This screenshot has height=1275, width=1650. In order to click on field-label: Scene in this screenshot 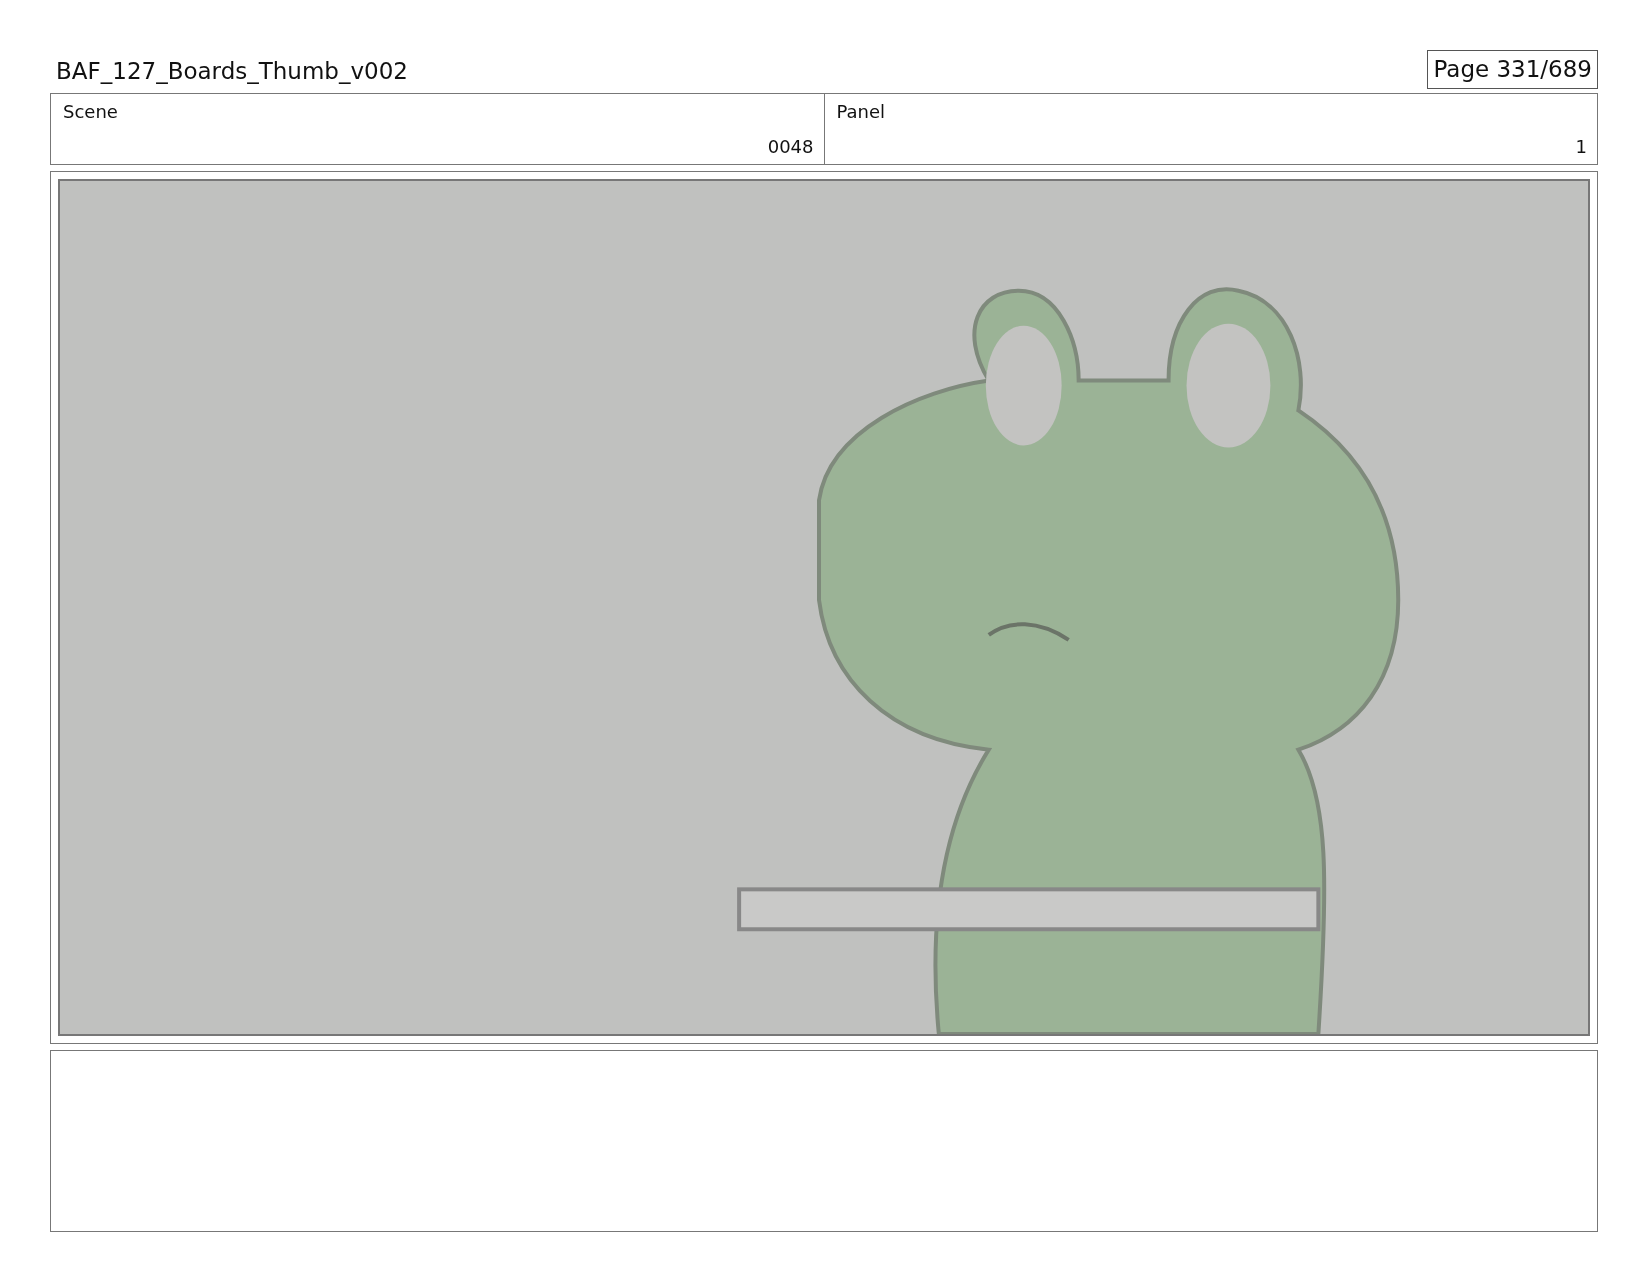, I will do `click(91, 111)`.